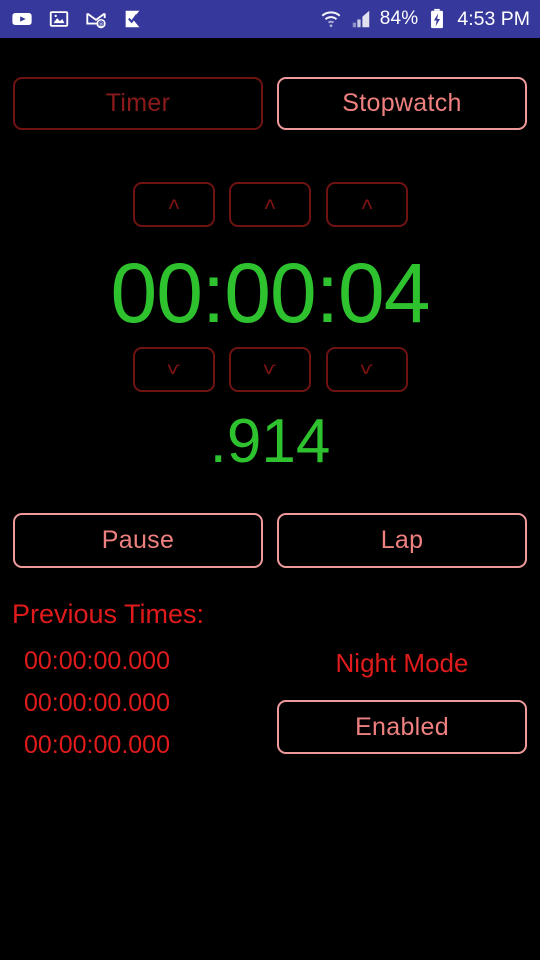  I want to click on checkmark-flag-icon, so click(132, 19).